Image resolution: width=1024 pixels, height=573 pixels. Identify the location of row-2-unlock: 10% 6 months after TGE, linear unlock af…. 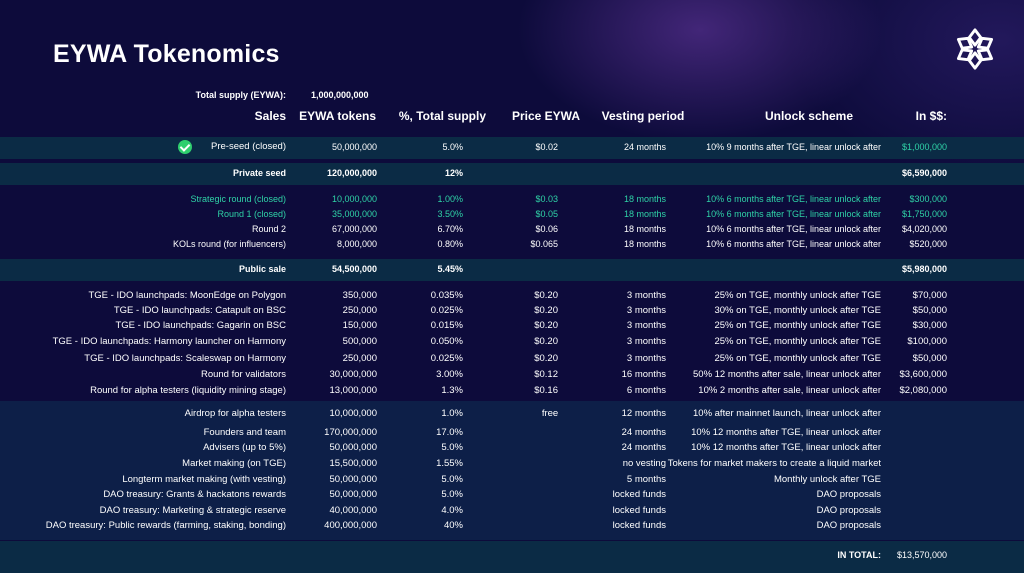
(793, 199).